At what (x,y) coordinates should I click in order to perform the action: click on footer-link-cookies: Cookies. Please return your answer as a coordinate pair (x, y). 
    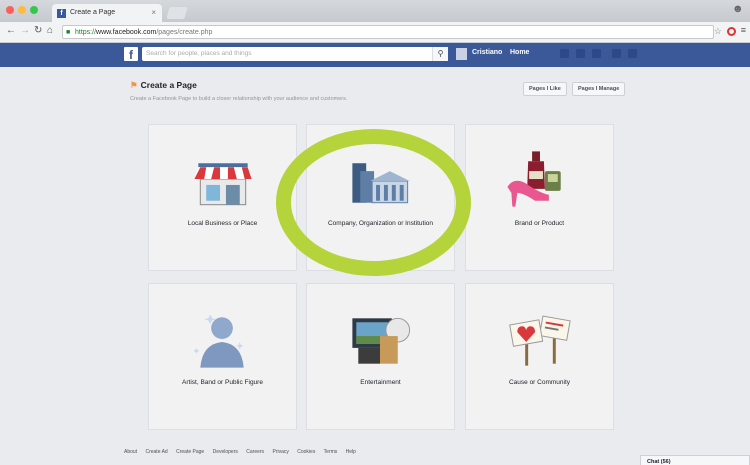
    Looking at the image, I should click on (306, 452).